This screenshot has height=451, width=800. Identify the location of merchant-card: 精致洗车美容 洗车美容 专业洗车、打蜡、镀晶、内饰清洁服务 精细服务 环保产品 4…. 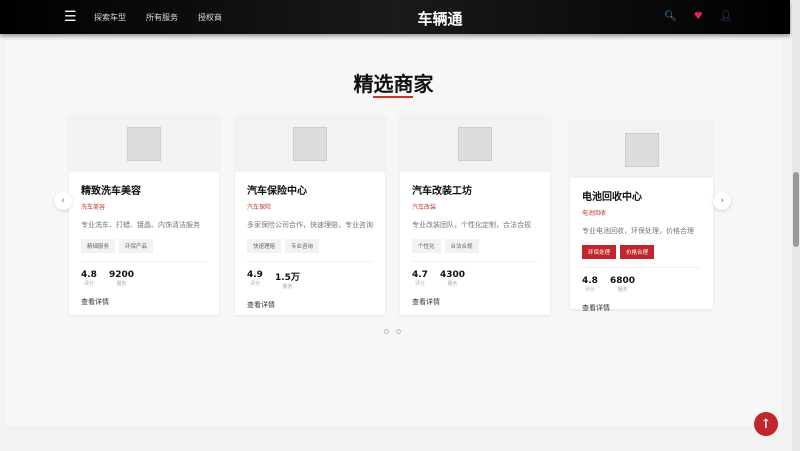
(144, 215).